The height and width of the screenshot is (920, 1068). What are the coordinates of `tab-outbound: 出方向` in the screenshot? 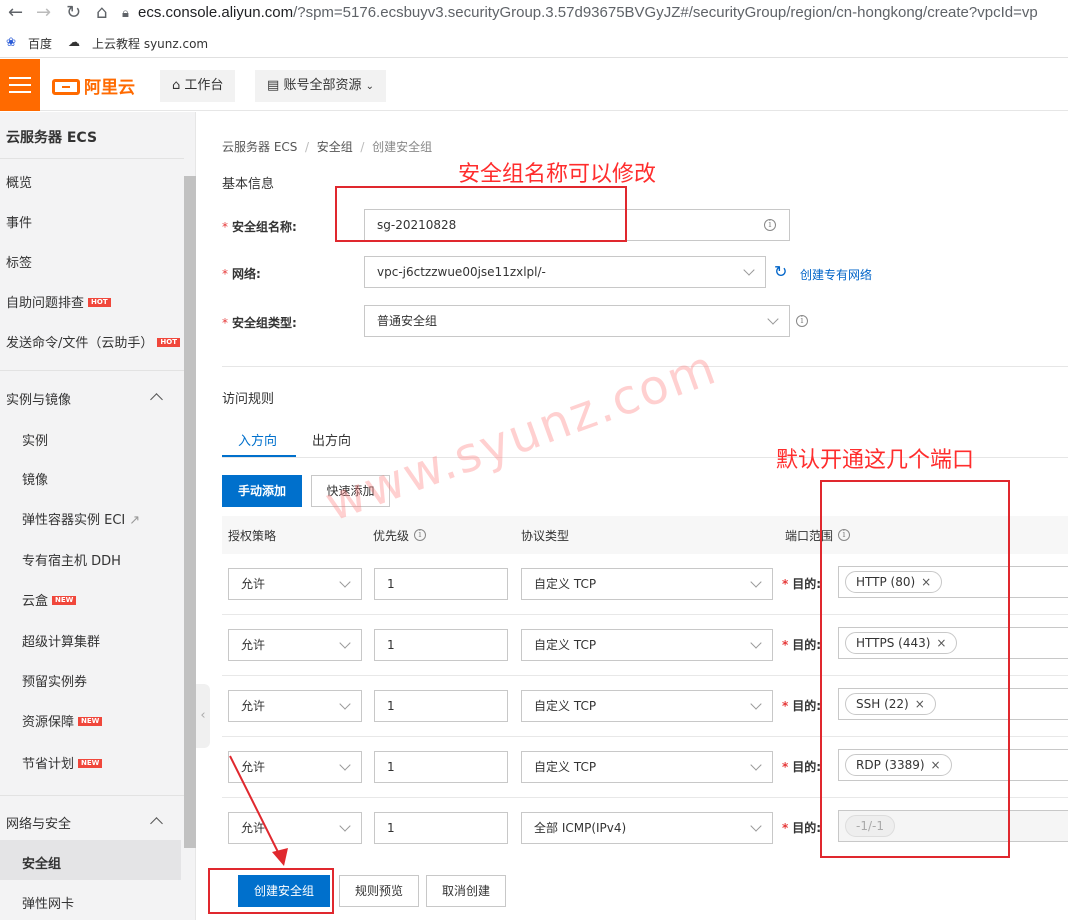 It's located at (331, 439).